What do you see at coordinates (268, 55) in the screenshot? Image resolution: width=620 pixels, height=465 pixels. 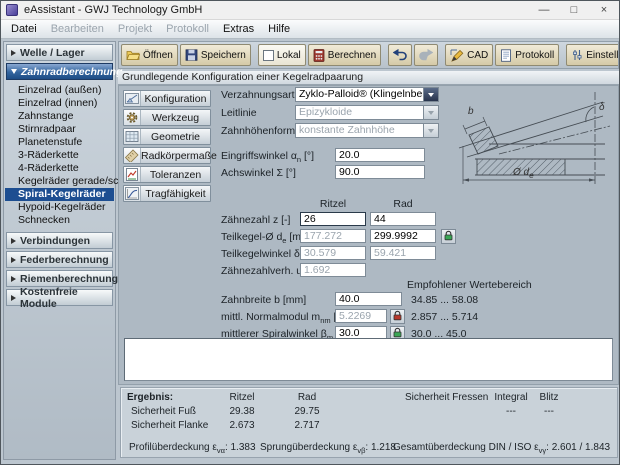 I see `local-checkbox` at bounding box center [268, 55].